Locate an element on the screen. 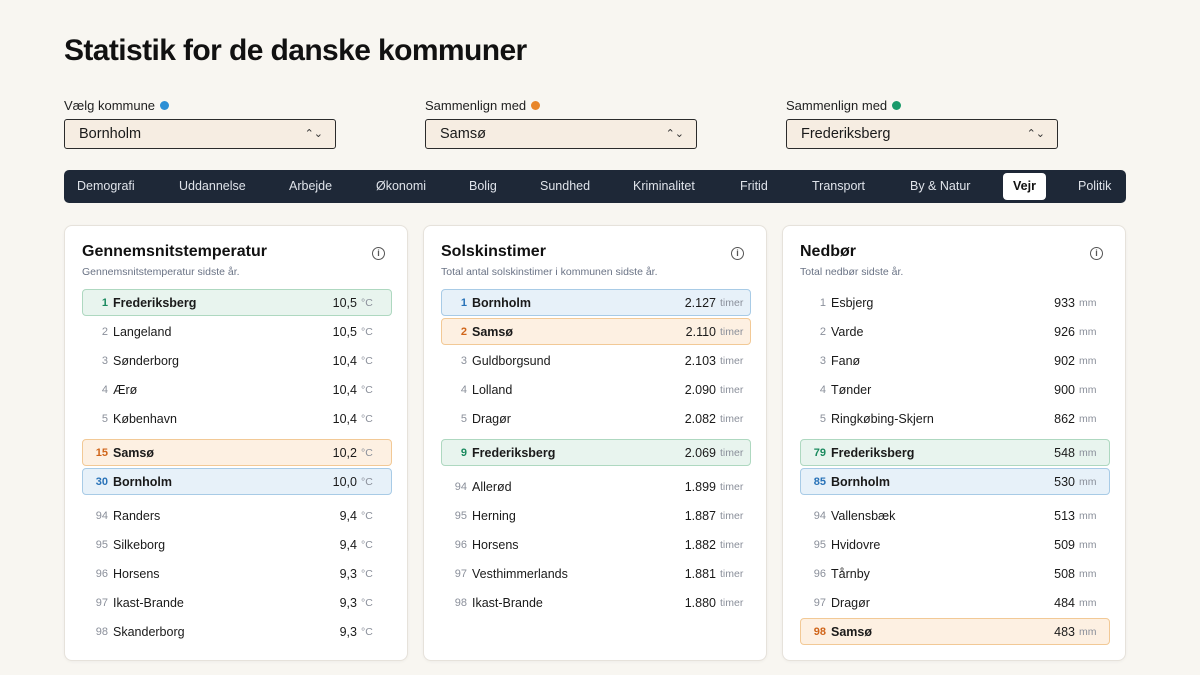 The image size is (1200, 675). ranking-row: 94 Randers 9,4 °C is located at coordinates (237, 515).